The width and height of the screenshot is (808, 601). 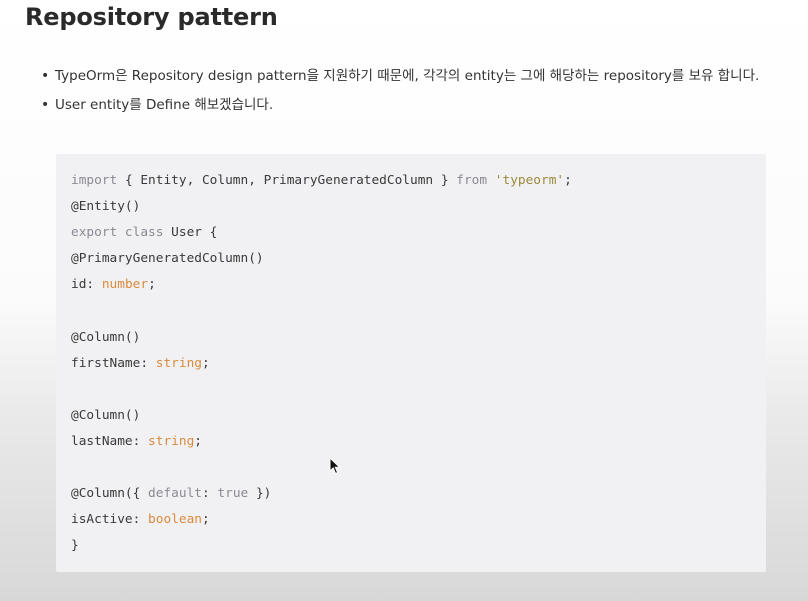 I want to click on code-line: firstName: string;, so click(x=321, y=364).